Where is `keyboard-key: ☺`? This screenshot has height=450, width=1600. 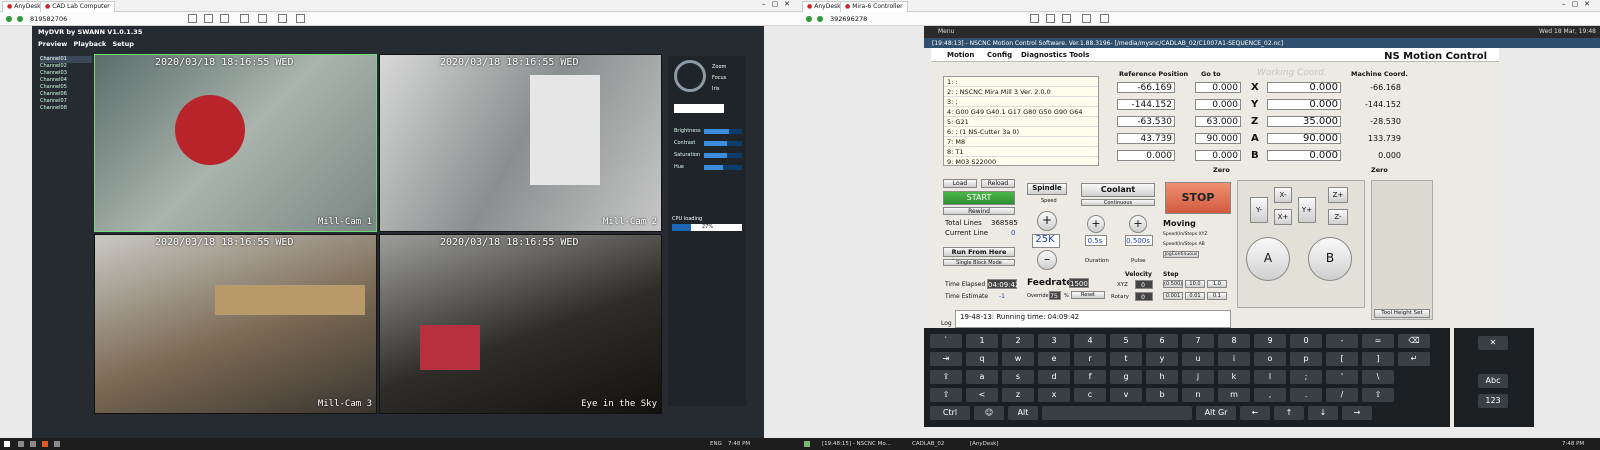
keyboard-key: ☺ is located at coordinates (989, 413).